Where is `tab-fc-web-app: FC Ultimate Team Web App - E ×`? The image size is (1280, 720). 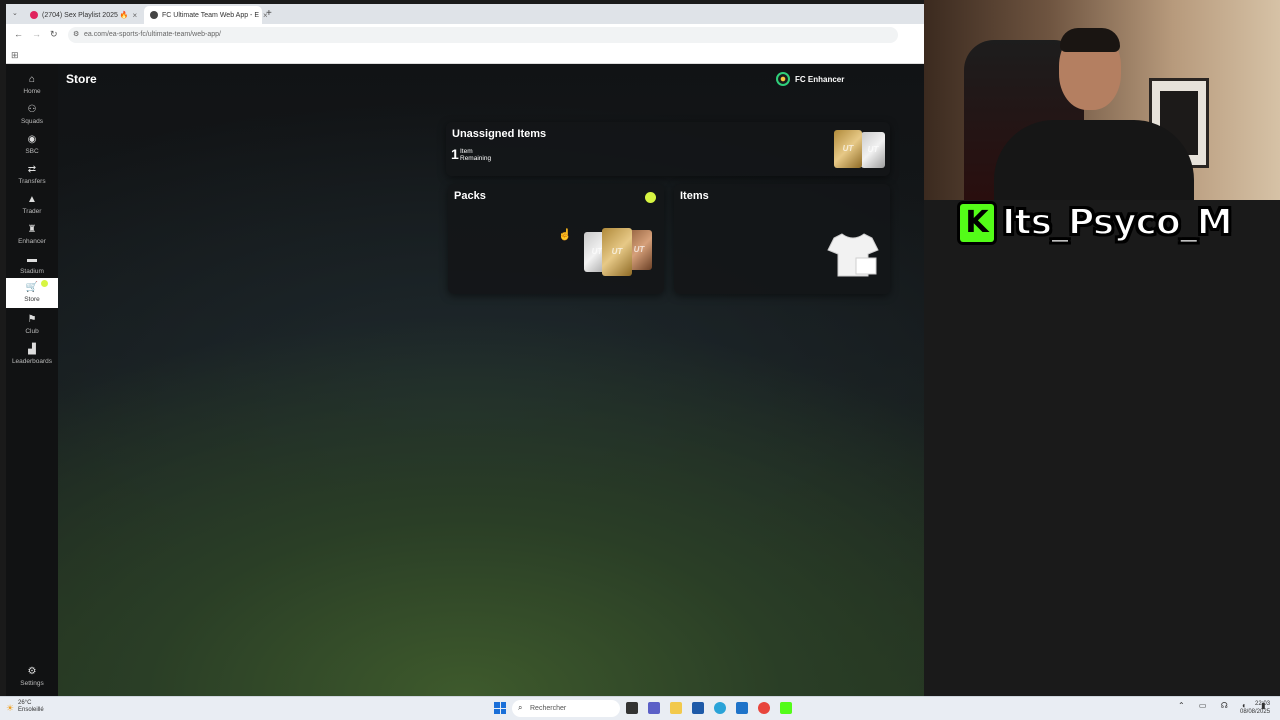
tab-fc-web-app: FC Ultimate Team Web App - E × is located at coordinates (206, 15).